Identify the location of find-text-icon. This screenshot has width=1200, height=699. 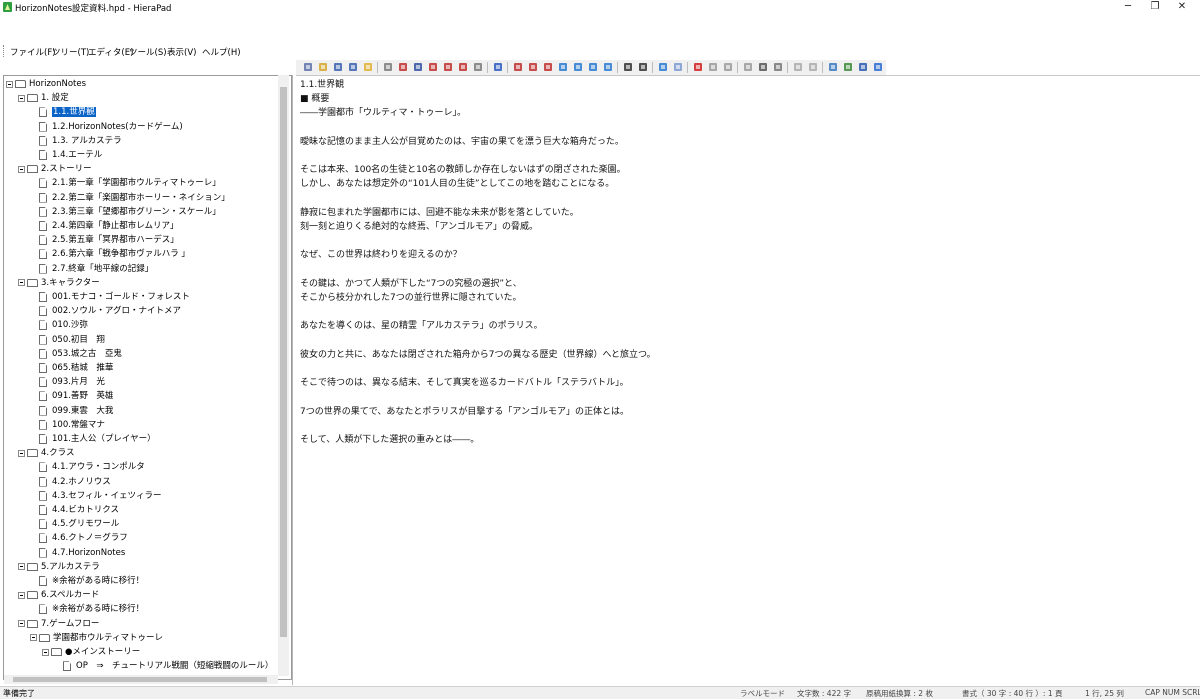
(763, 67).